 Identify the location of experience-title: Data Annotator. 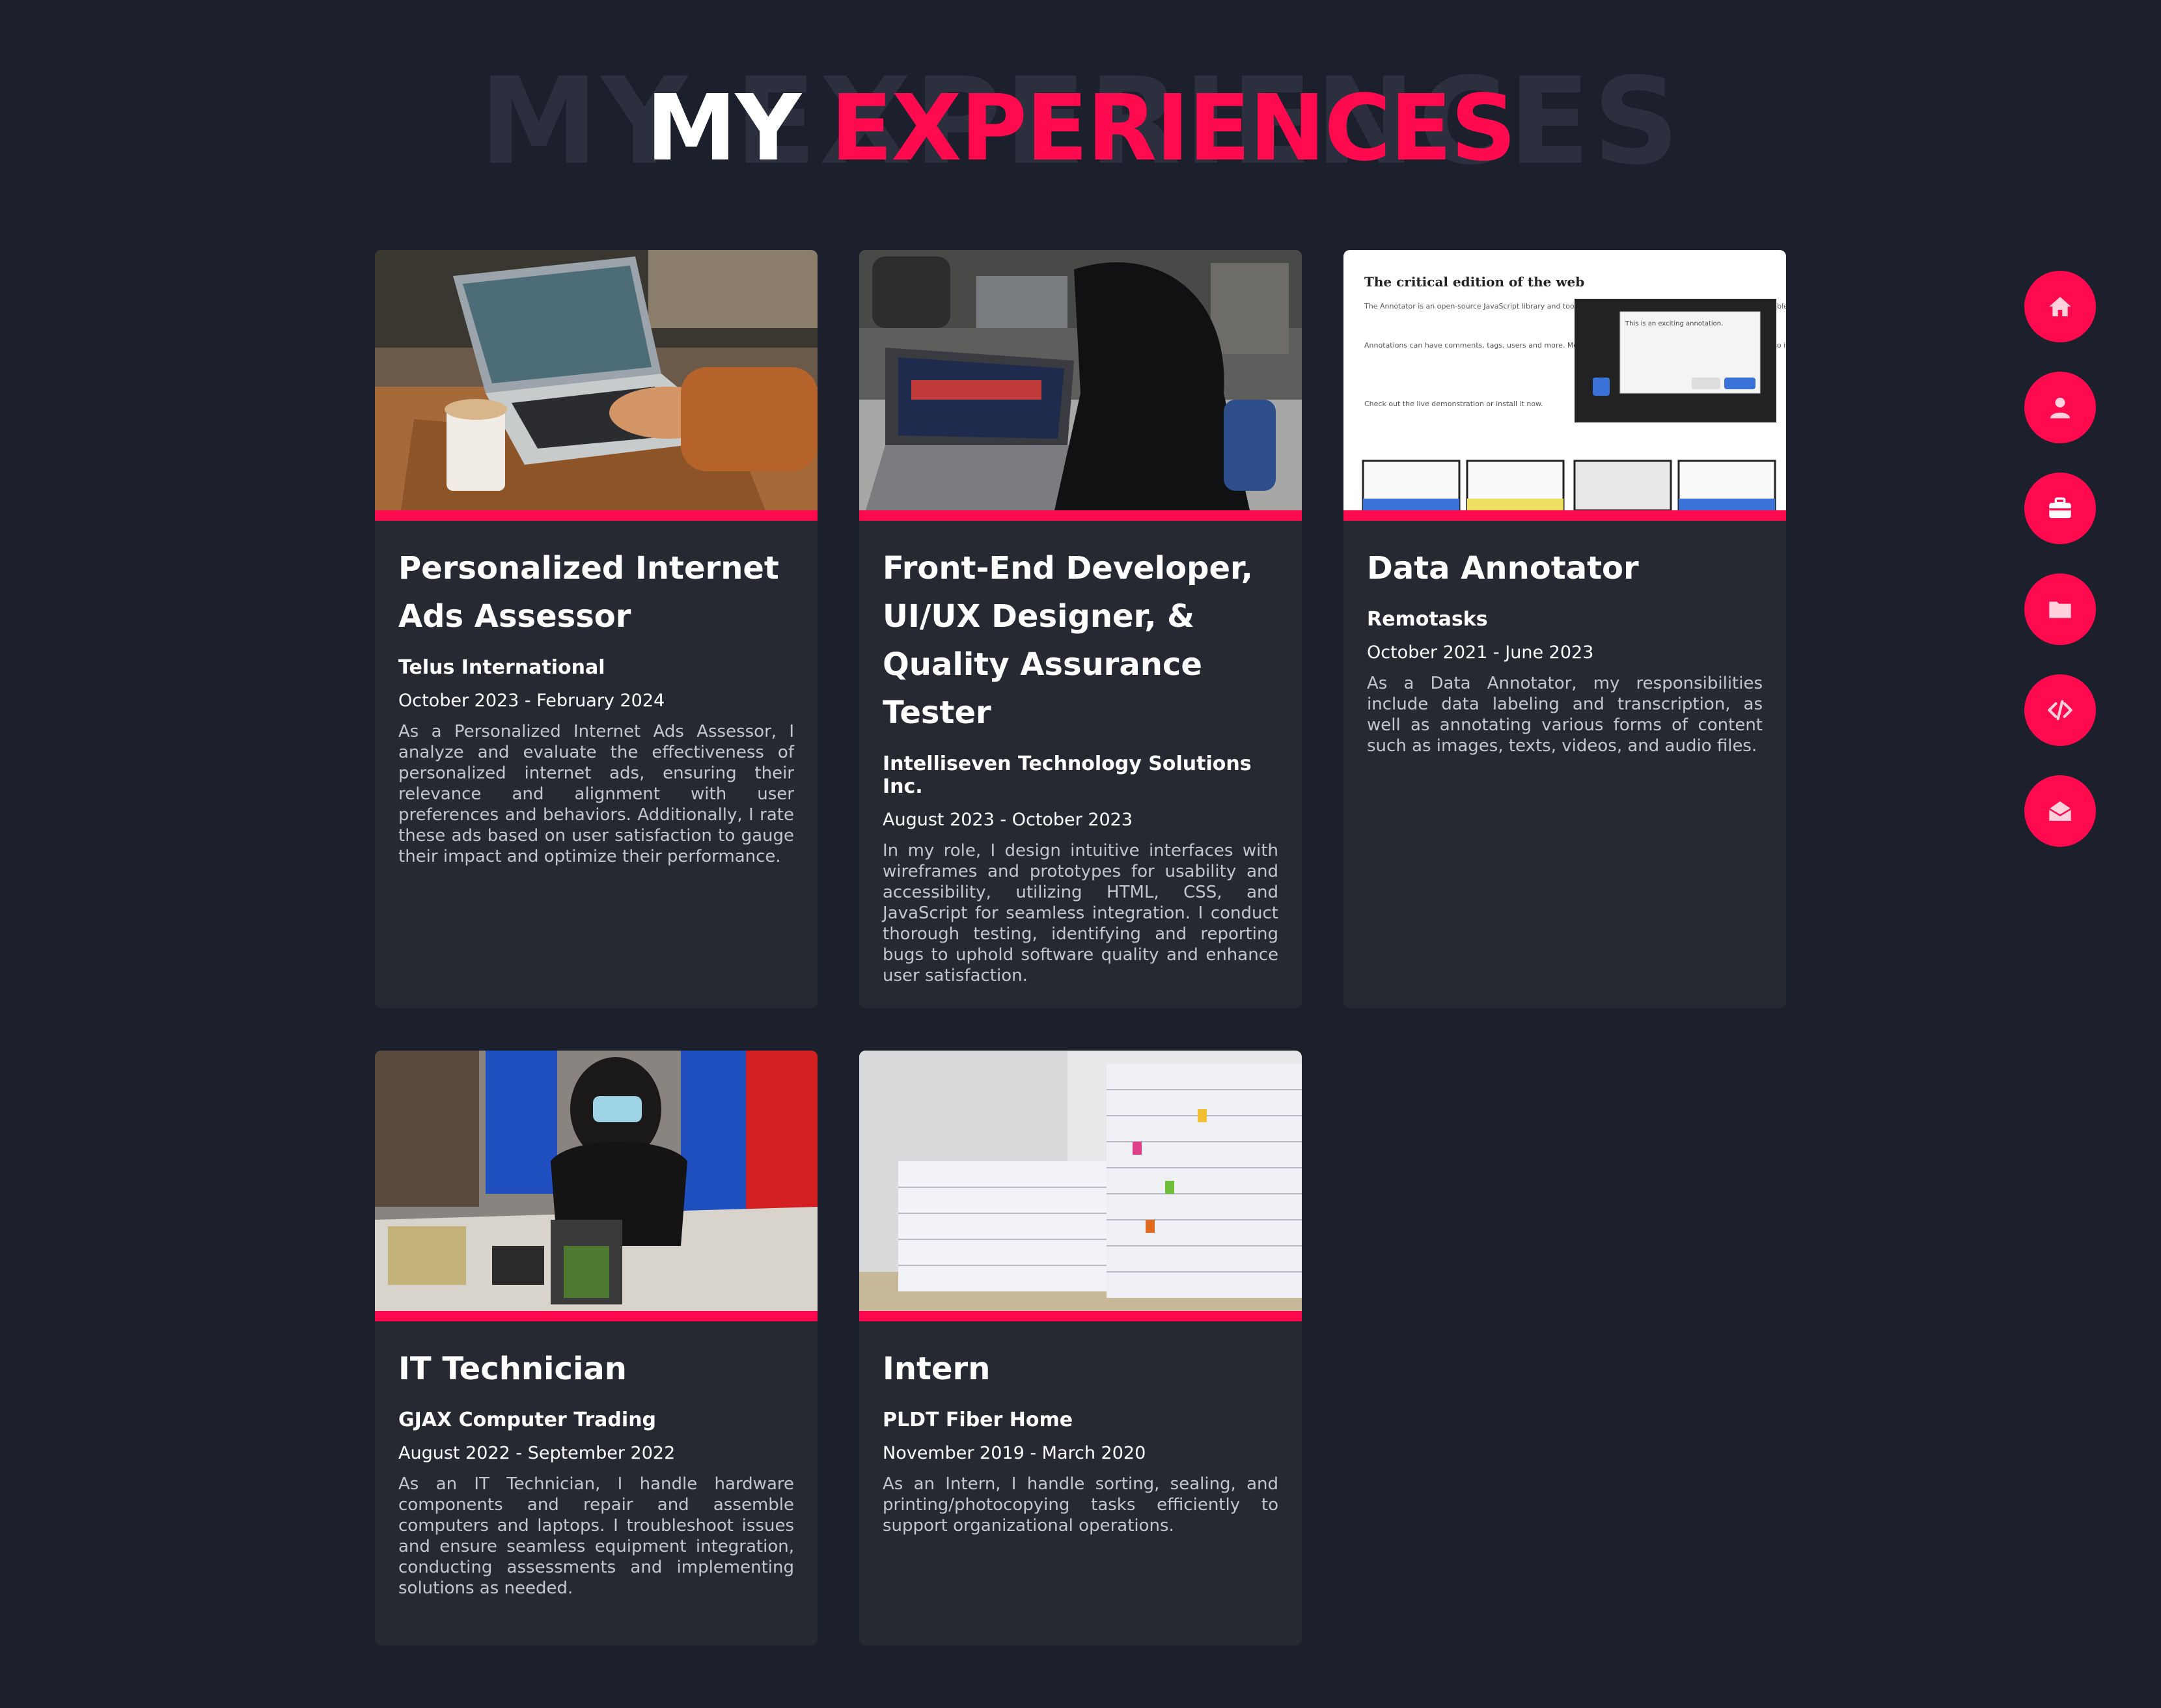
(1503, 568).